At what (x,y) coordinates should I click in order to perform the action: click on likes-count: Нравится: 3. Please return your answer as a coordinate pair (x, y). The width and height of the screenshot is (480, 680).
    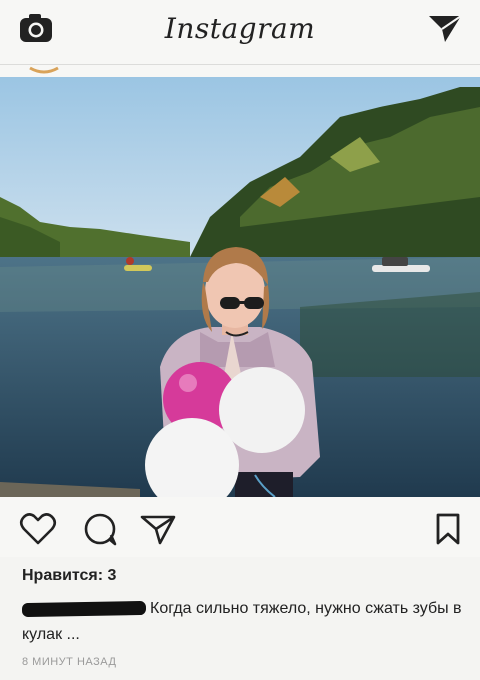
    Looking at the image, I should click on (69, 576).